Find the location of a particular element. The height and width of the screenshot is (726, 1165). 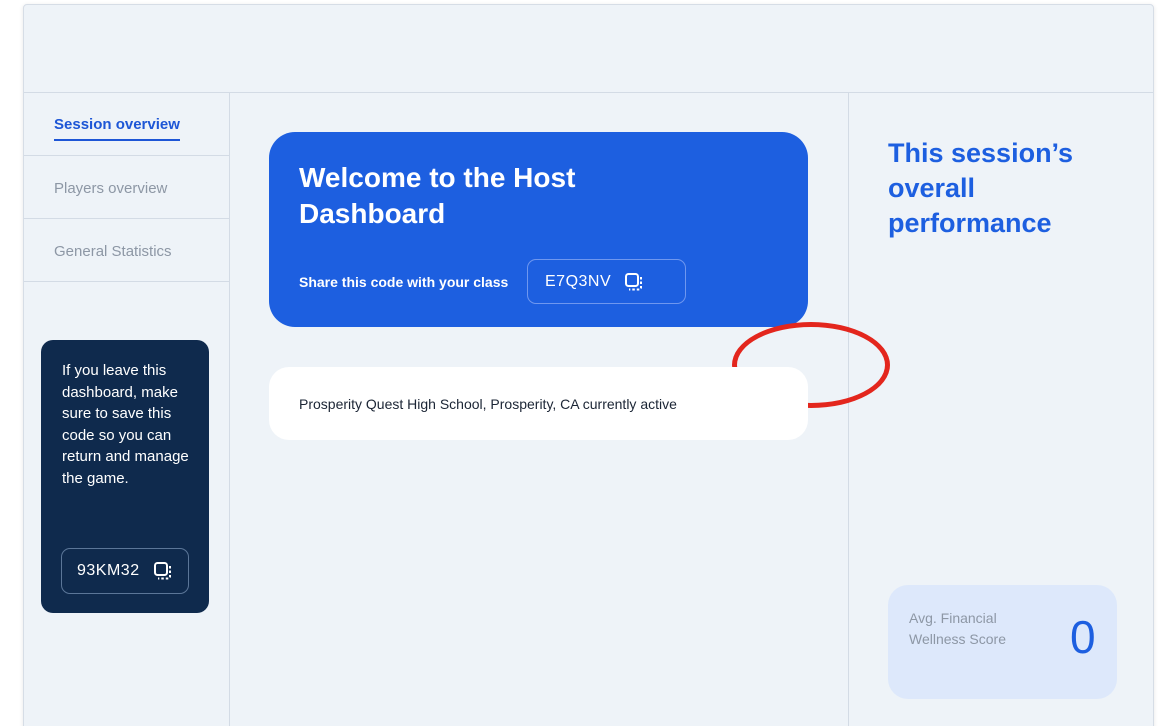

score-card: Avg. Financial Wellness Score 0 is located at coordinates (1002, 642).